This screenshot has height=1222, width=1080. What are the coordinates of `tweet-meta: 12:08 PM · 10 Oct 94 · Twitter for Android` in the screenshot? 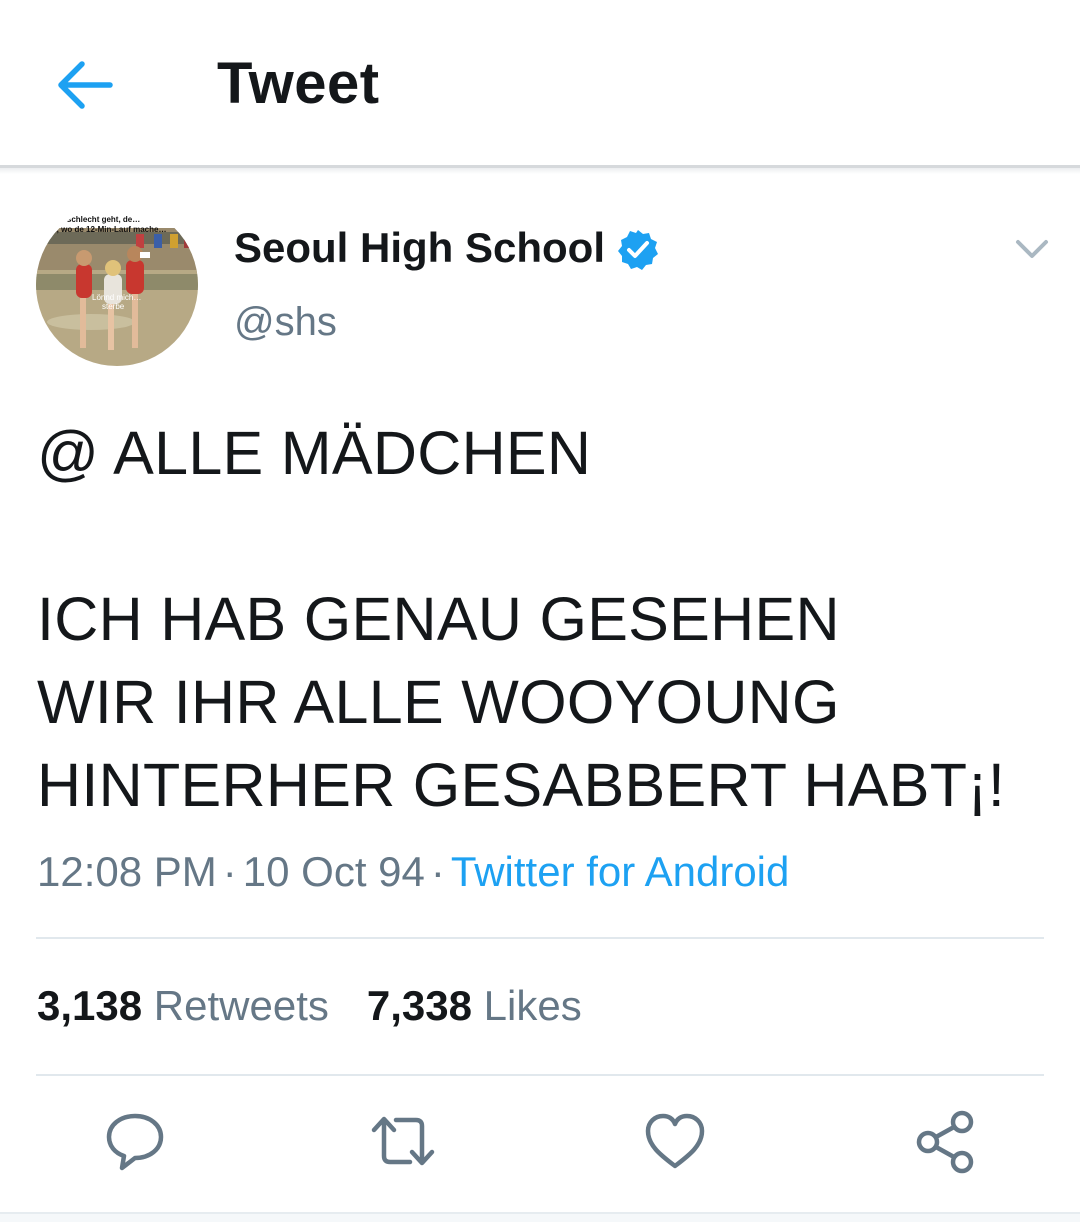 It's located at (413, 872).